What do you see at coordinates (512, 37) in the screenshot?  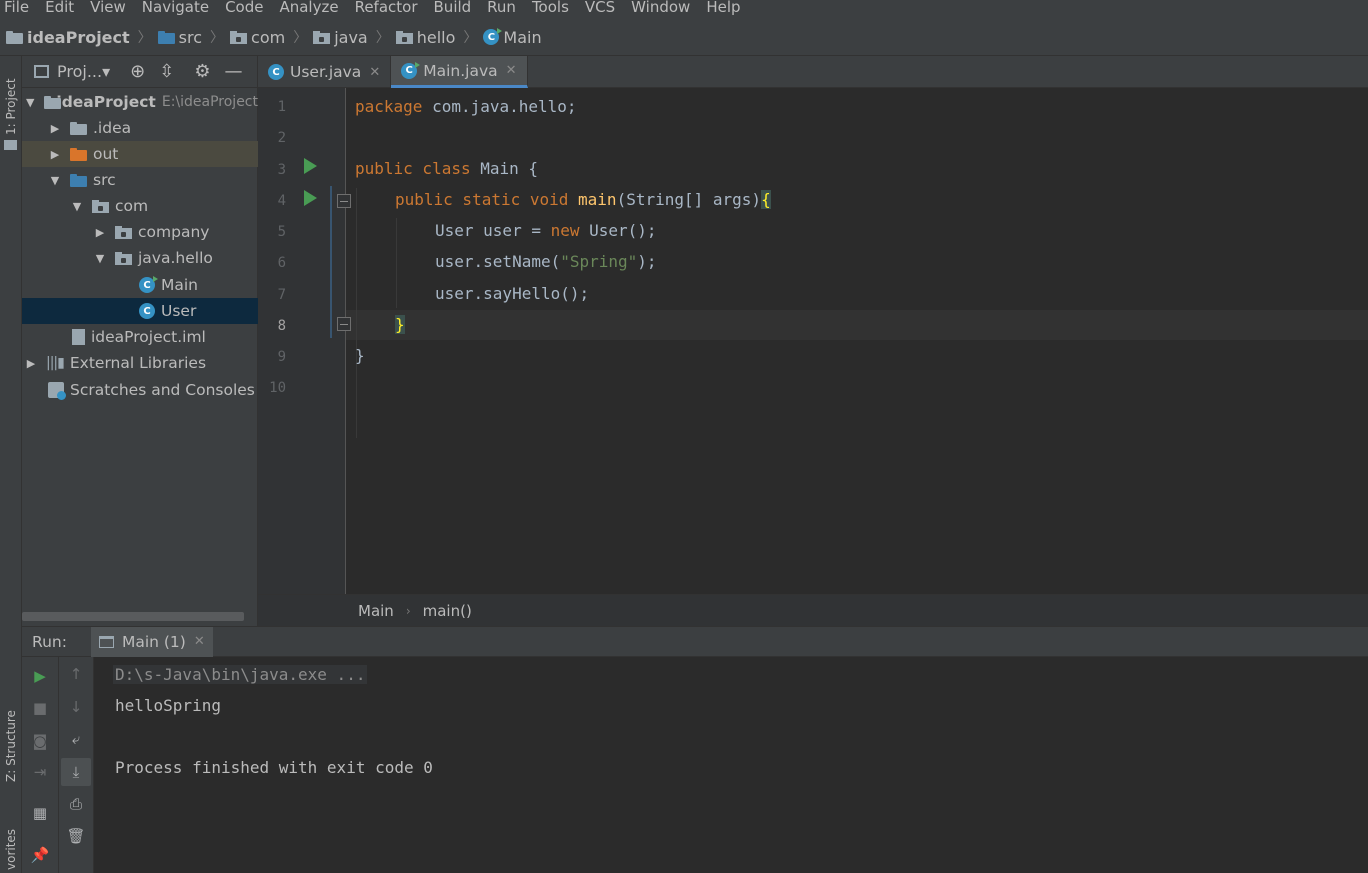 I see `breadcrumb-main: C Main` at bounding box center [512, 37].